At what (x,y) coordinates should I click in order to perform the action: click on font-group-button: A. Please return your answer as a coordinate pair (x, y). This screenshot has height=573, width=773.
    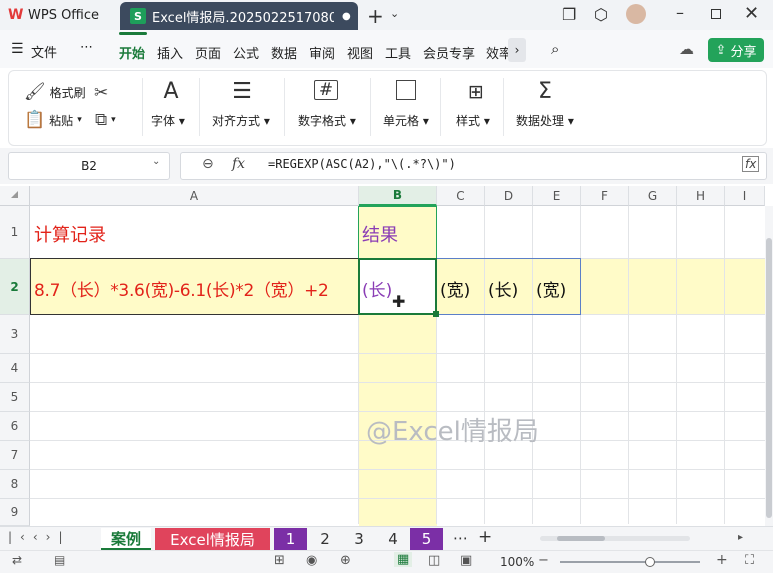
    Looking at the image, I should click on (171, 92).